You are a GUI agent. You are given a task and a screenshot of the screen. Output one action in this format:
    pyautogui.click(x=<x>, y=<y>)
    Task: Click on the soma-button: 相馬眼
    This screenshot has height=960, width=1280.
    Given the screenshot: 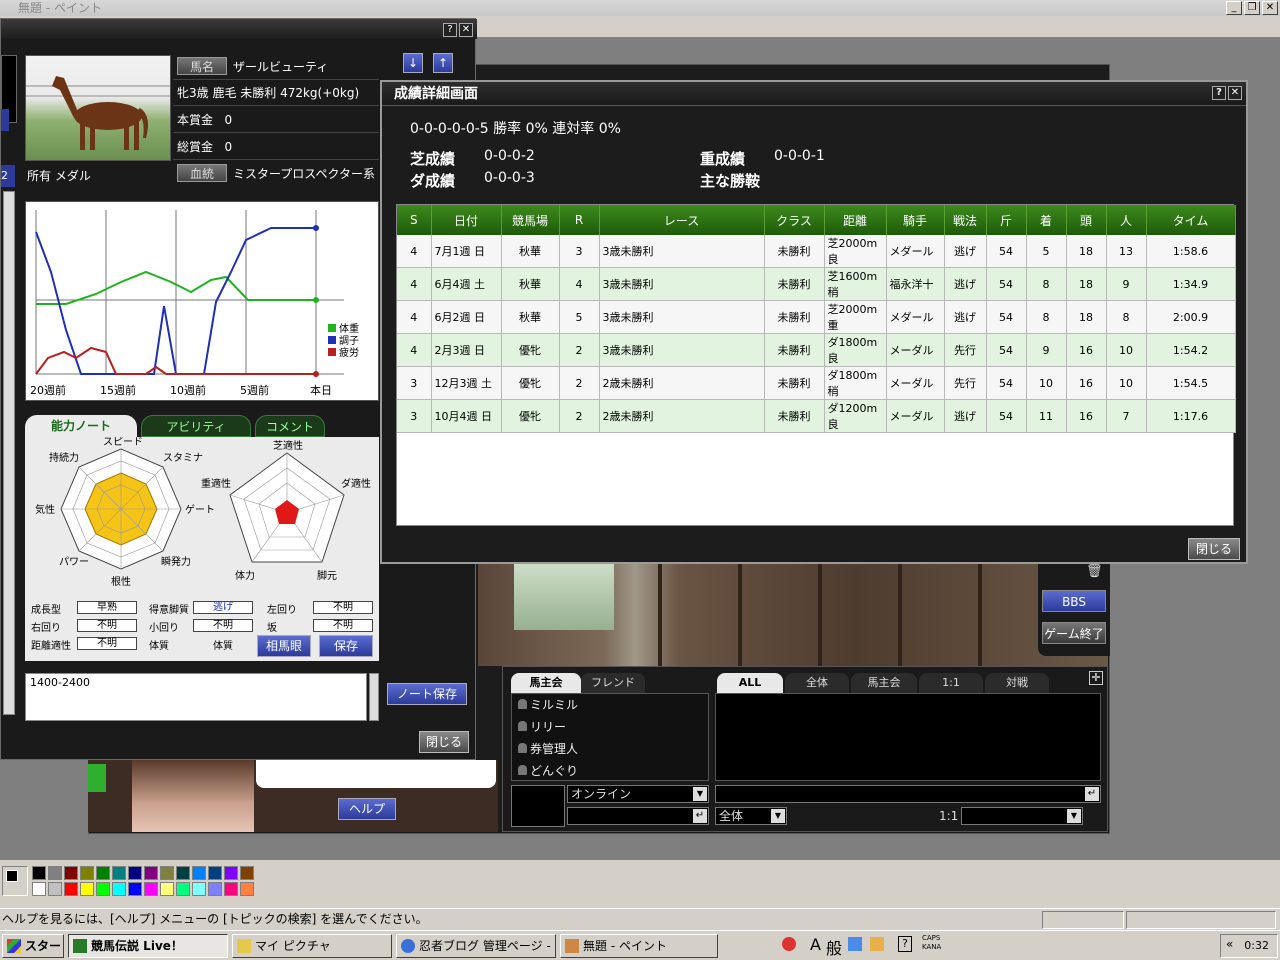 What is the action you would take?
    pyautogui.click(x=284, y=646)
    